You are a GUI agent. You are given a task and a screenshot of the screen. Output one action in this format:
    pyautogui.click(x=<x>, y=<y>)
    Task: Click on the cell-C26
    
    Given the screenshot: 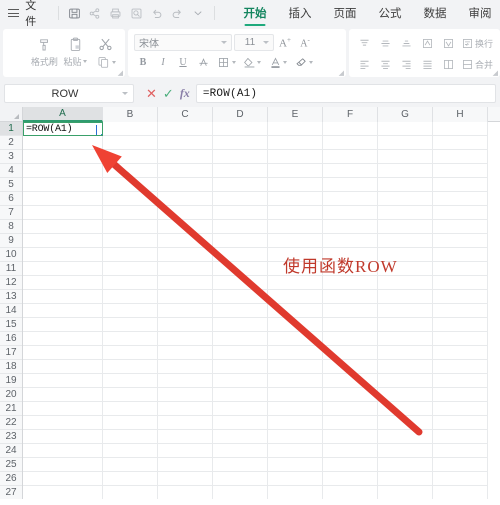 What is the action you would take?
    pyautogui.click(x=185, y=479)
    